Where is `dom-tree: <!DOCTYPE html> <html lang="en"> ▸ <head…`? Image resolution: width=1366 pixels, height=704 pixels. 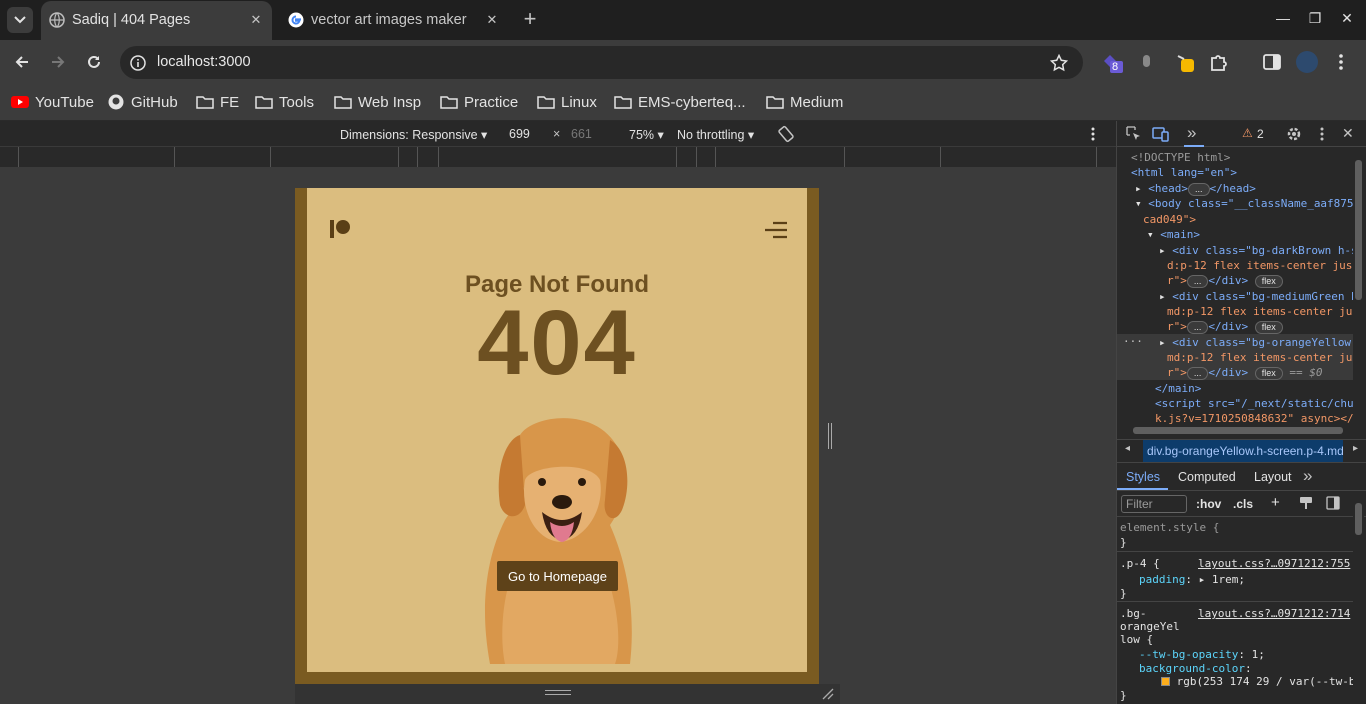 dom-tree: <!DOCTYPE html> <html lang="en"> ▸ <head… is located at coordinates (1235, 290).